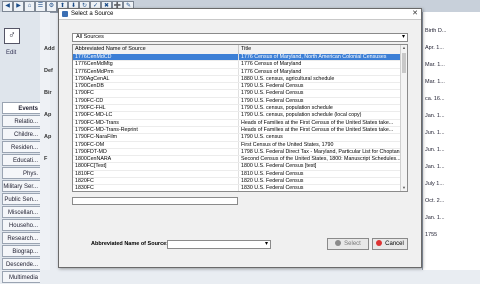  Describe the element at coordinates (106, 129) in the screenshot. I see `abbreviated-name-cell: 1790FC-MD-Trans-Reprint` at that location.